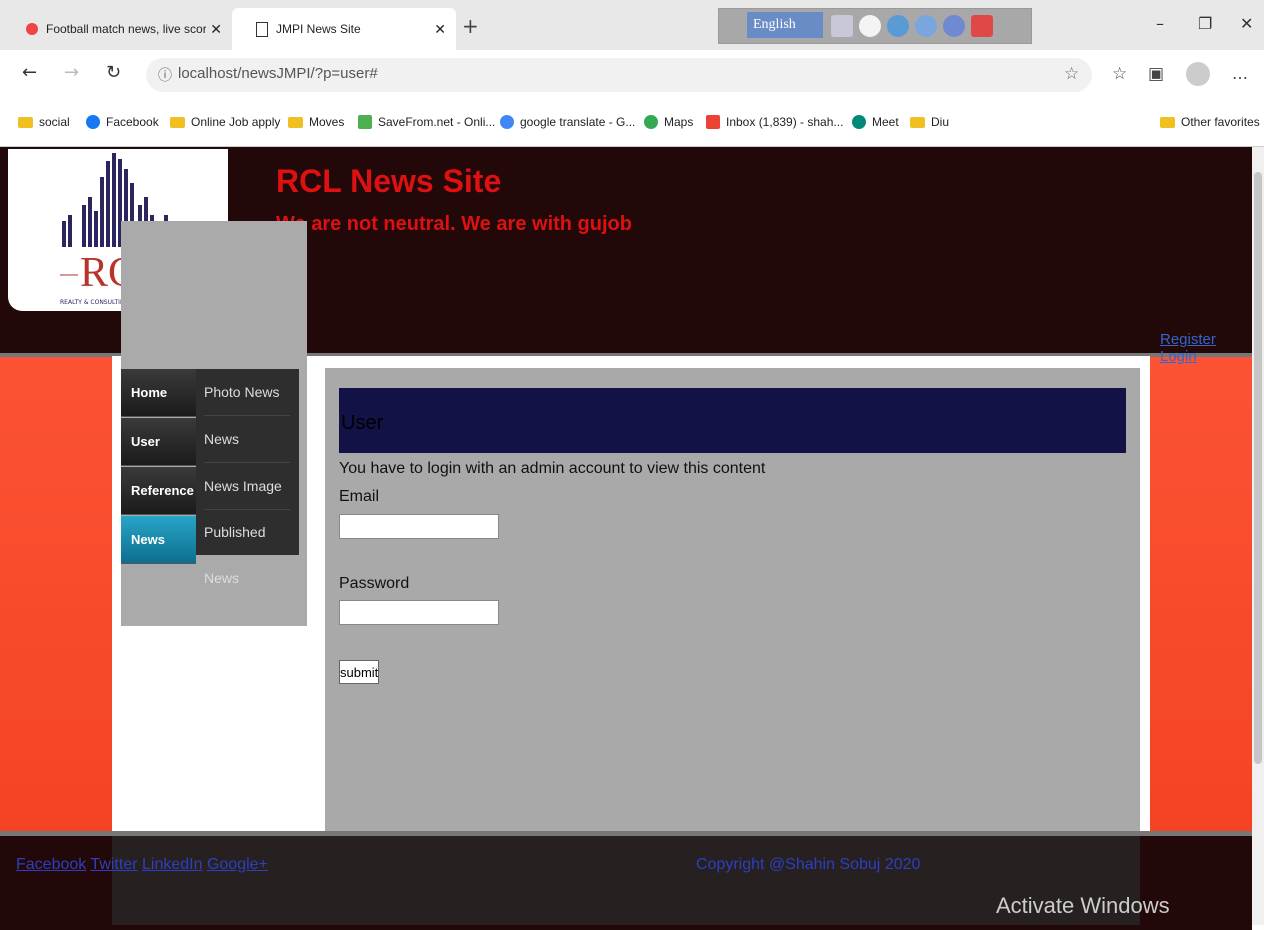 The height and width of the screenshot is (930, 1264). What do you see at coordinates (859, 122) in the screenshot?
I see `meet-icon` at bounding box center [859, 122].